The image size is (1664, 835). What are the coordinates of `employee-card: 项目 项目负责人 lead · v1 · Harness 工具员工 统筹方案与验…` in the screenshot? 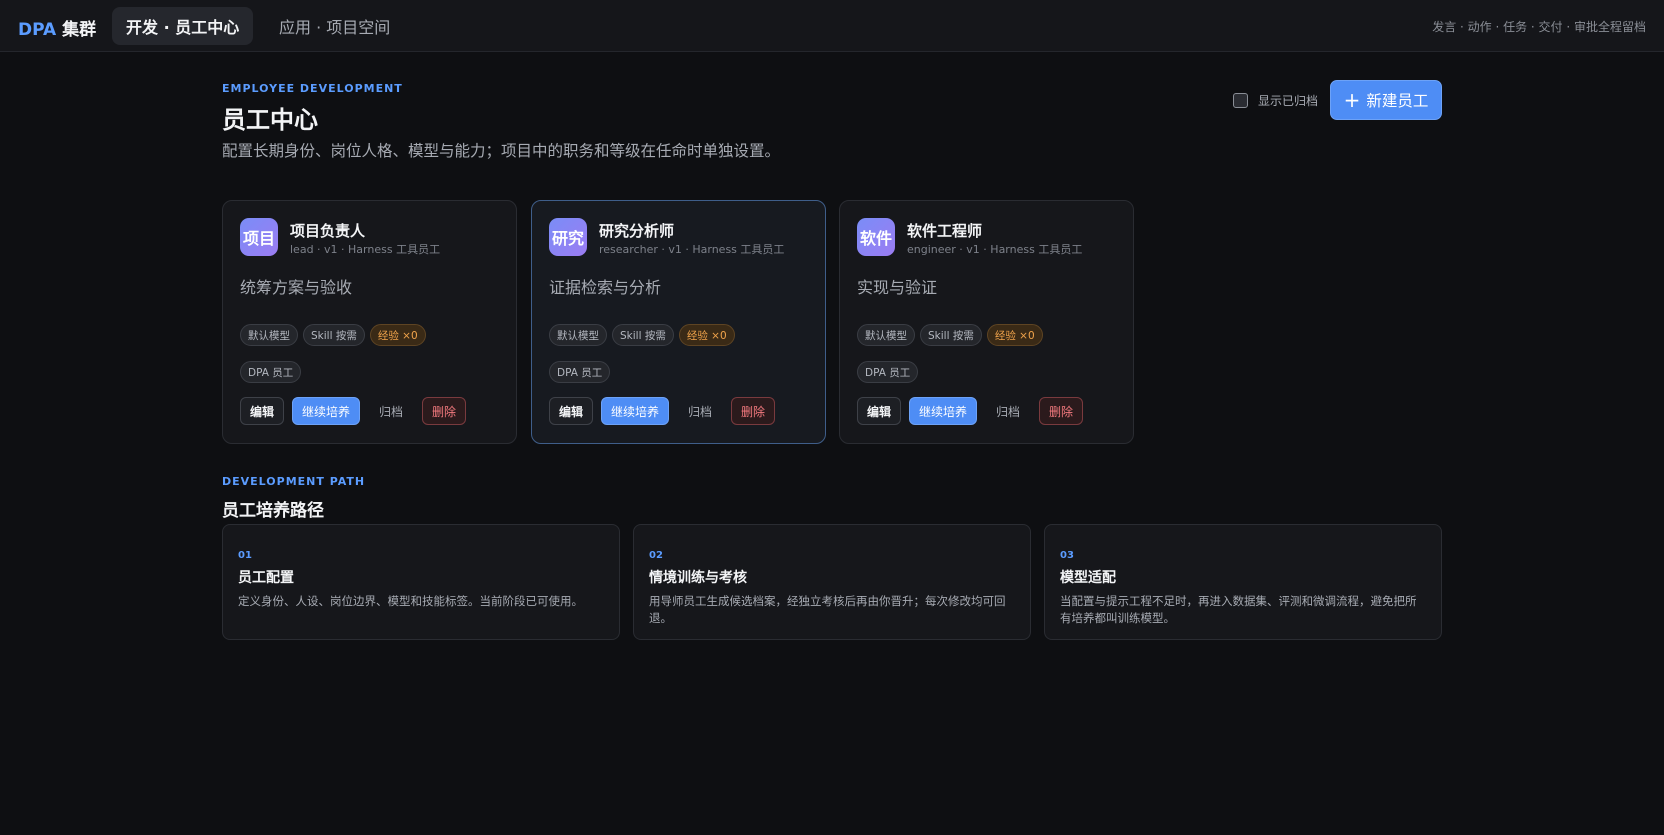 It's located at (369, 322).